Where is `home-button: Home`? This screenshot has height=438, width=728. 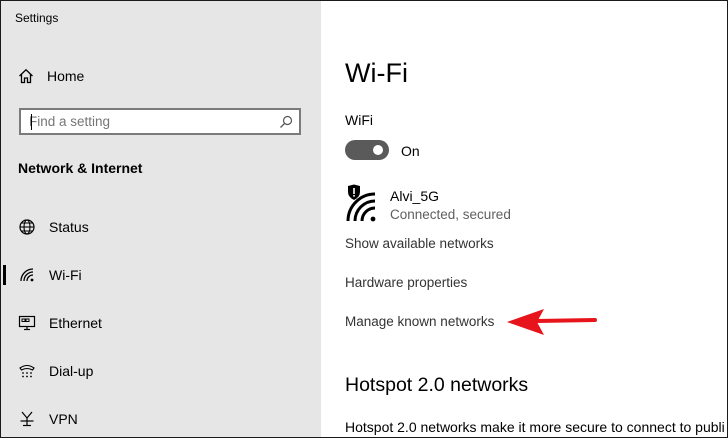
home-button: Home is located at coordinates (51, 76).